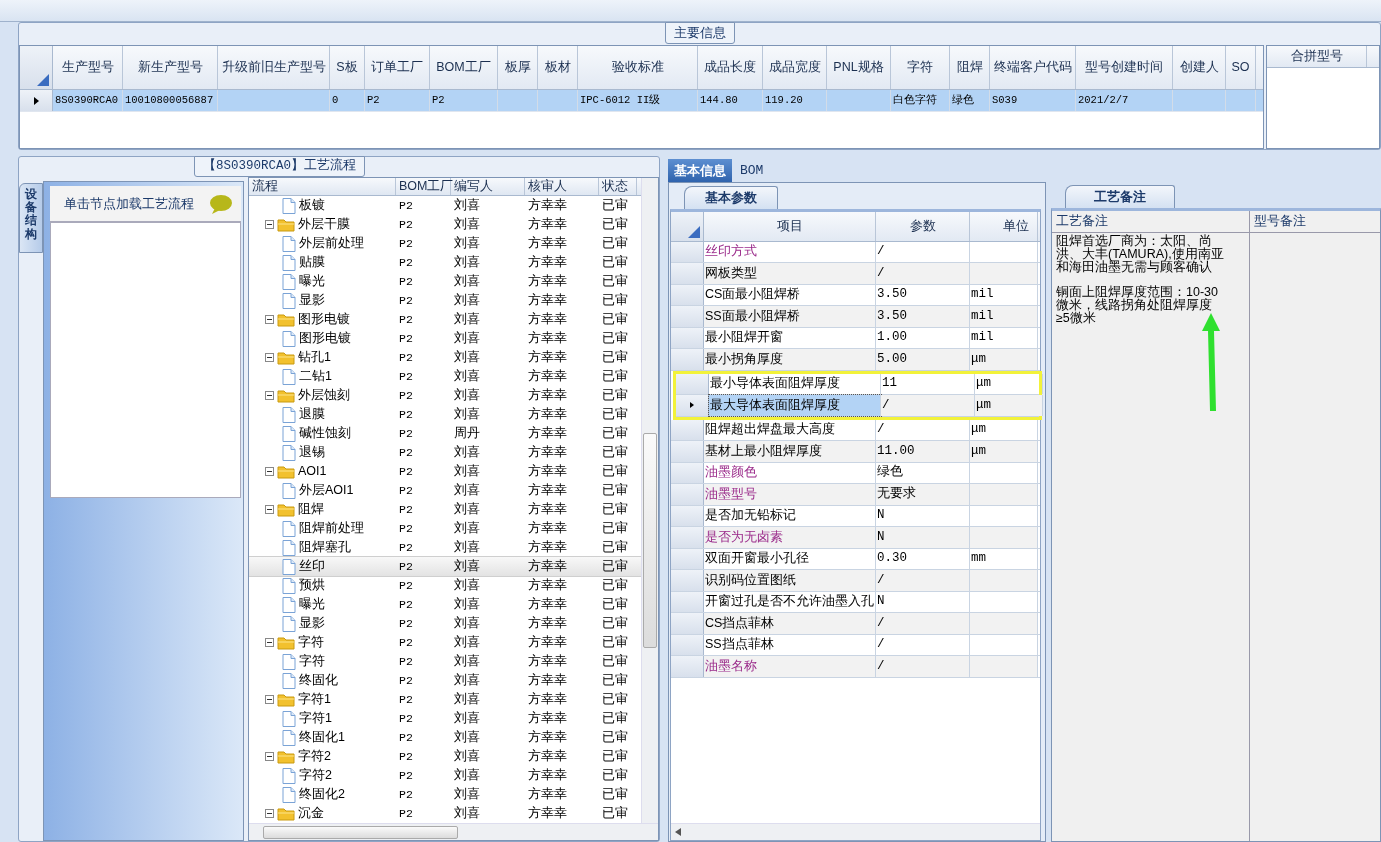 The width and height of the screenshot is (1381, 842). Describe the element at coordinates (920, 67) in the screenshot. I see `column-header: 字符` at that location.